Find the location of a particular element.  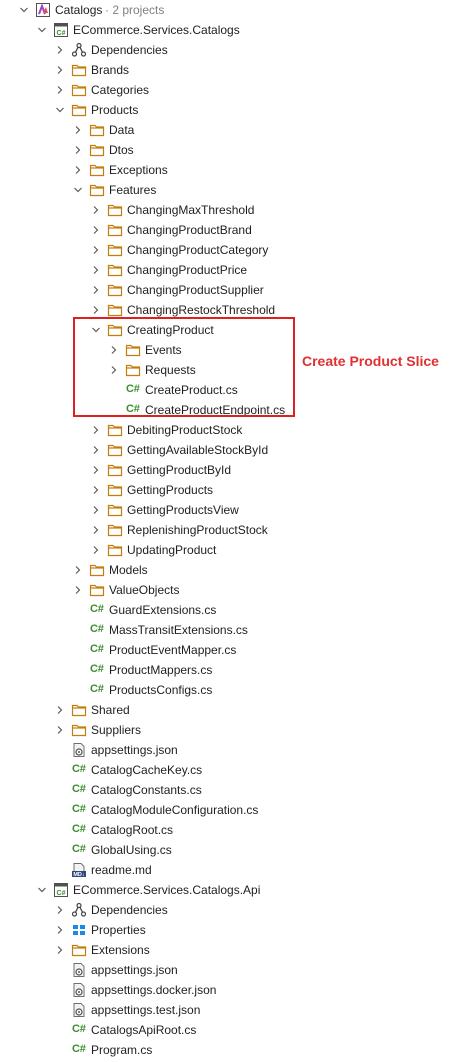

tree-item-productmappers-cs: C# ProductMappers.cs is located at coordinates (231, 670).